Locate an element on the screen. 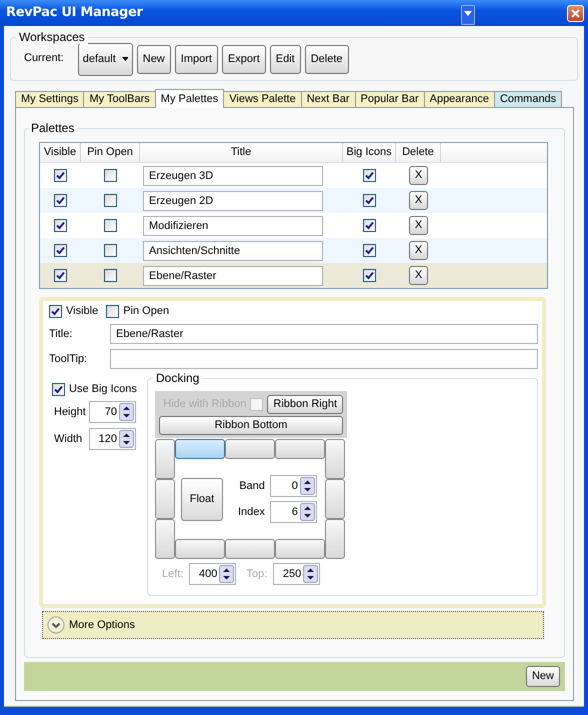 This screenshot has height=715, width=588. table-row: Ansichten/Schnitte X is located at coordinates (293, 250).